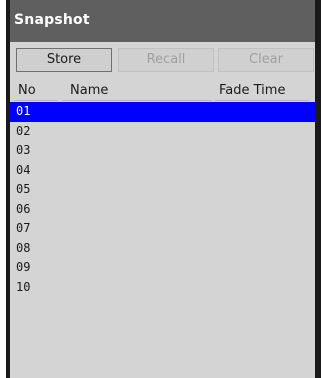 Image resolution: width=321 pixels, height=378 pixels. What do you see at coordinates (162, 151) in the screenshot?
I see `snapshot-row: 03` at bounding box center [162, 151].